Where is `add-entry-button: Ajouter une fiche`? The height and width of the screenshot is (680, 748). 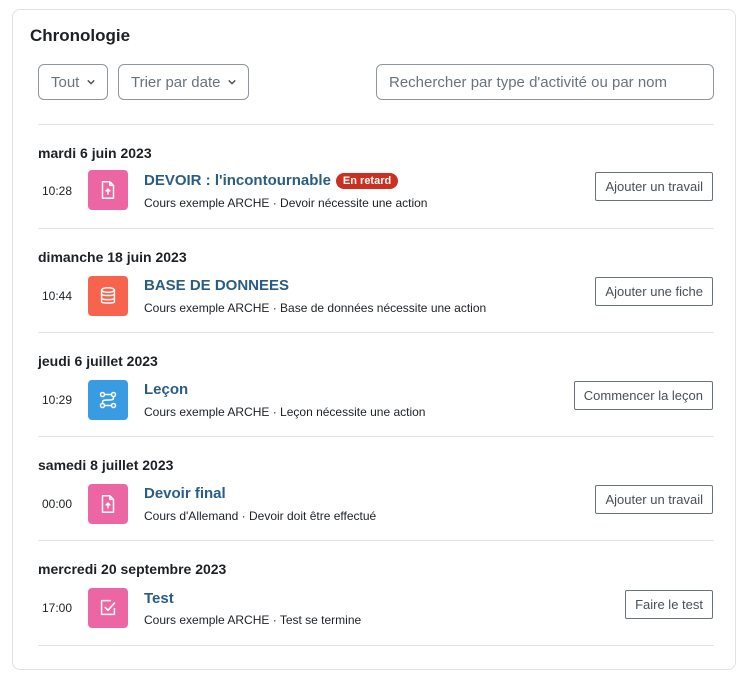
add-entry-button: Ajouter une fiche is located at coordinates (654, 291).